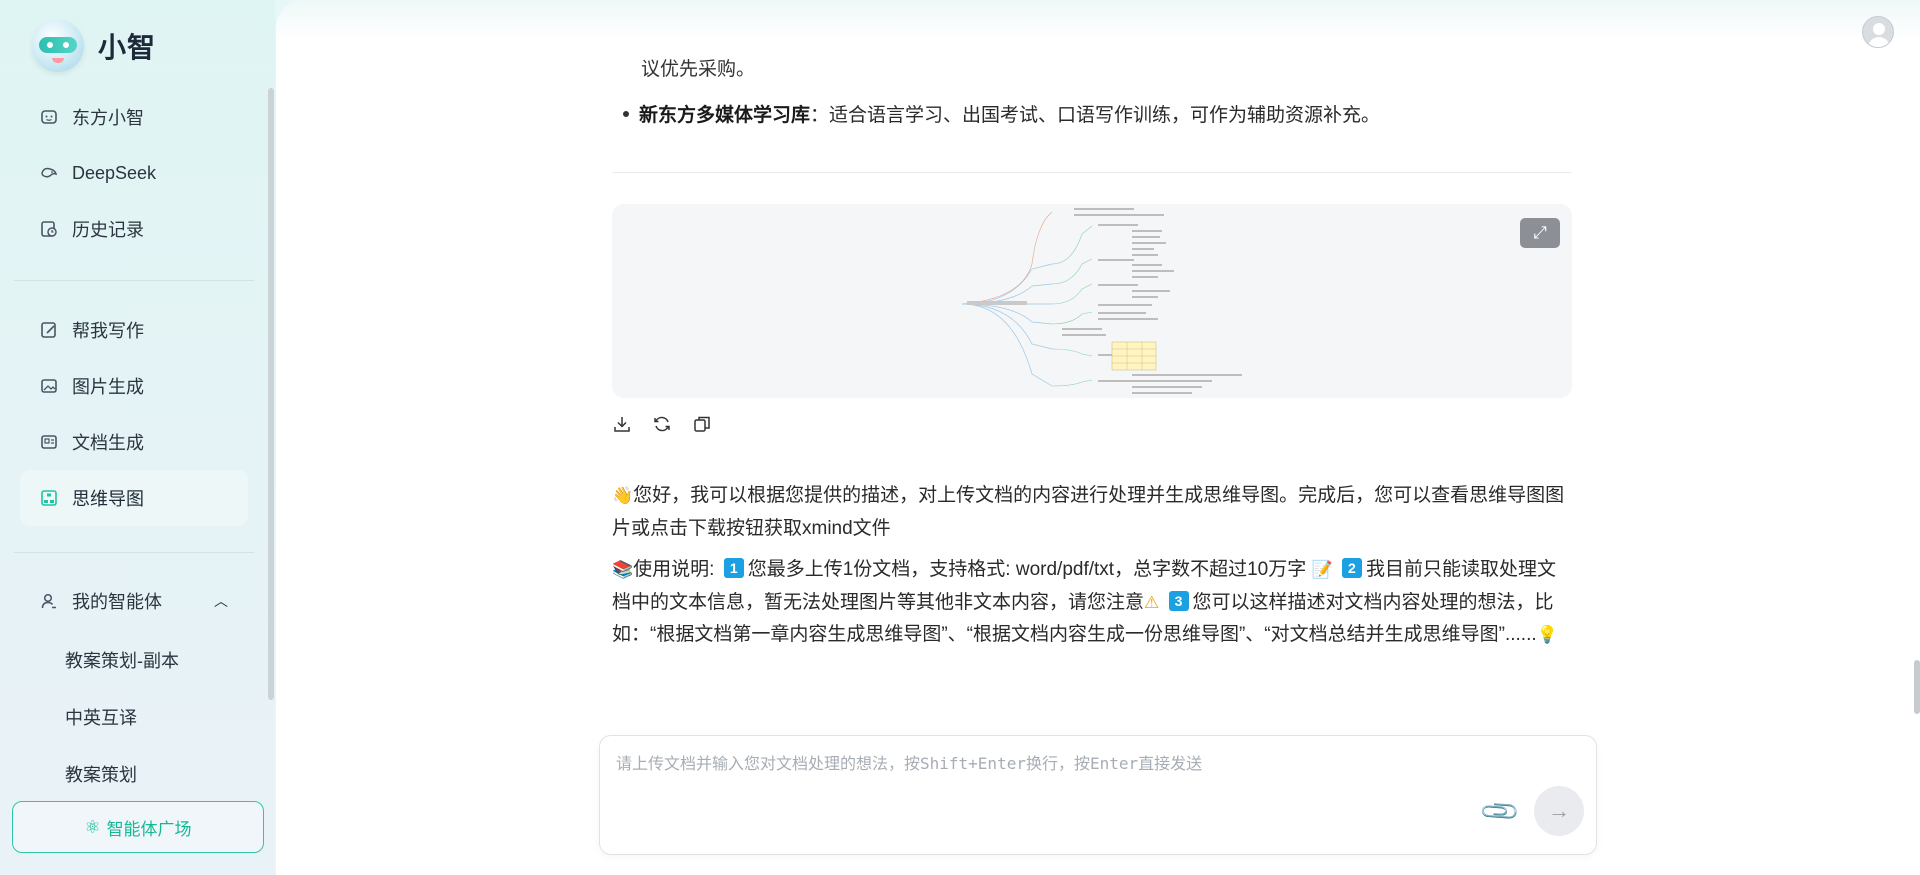  Describe the element at coordinates (134, 659) in the screenshot. I see `agent-item: 教案策划-副本` at that location.